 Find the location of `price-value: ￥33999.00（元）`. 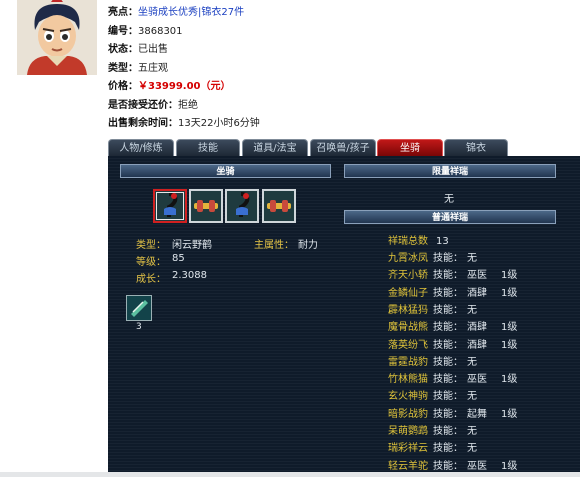

price-value: ￥33999.00（元） is located at coordinates (184, 86).